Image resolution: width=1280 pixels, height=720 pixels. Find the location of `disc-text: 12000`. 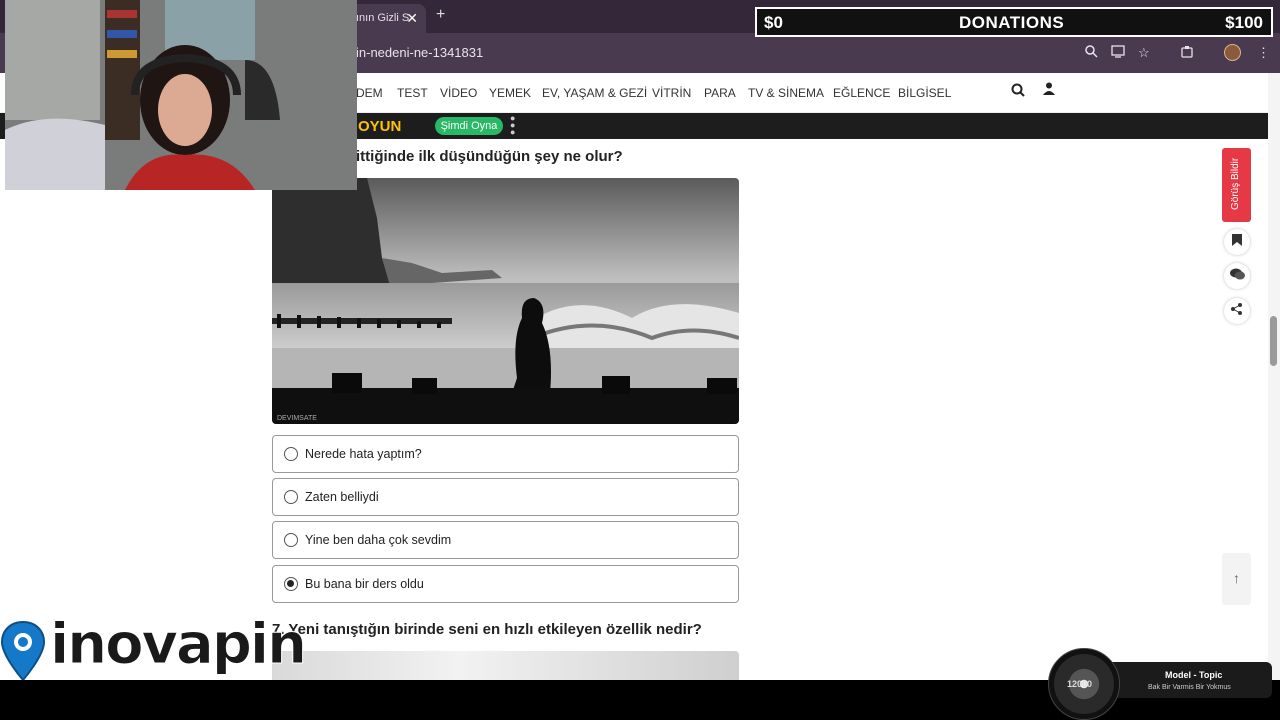

disc-text: 12000 is located at coordinates (1080, 684).